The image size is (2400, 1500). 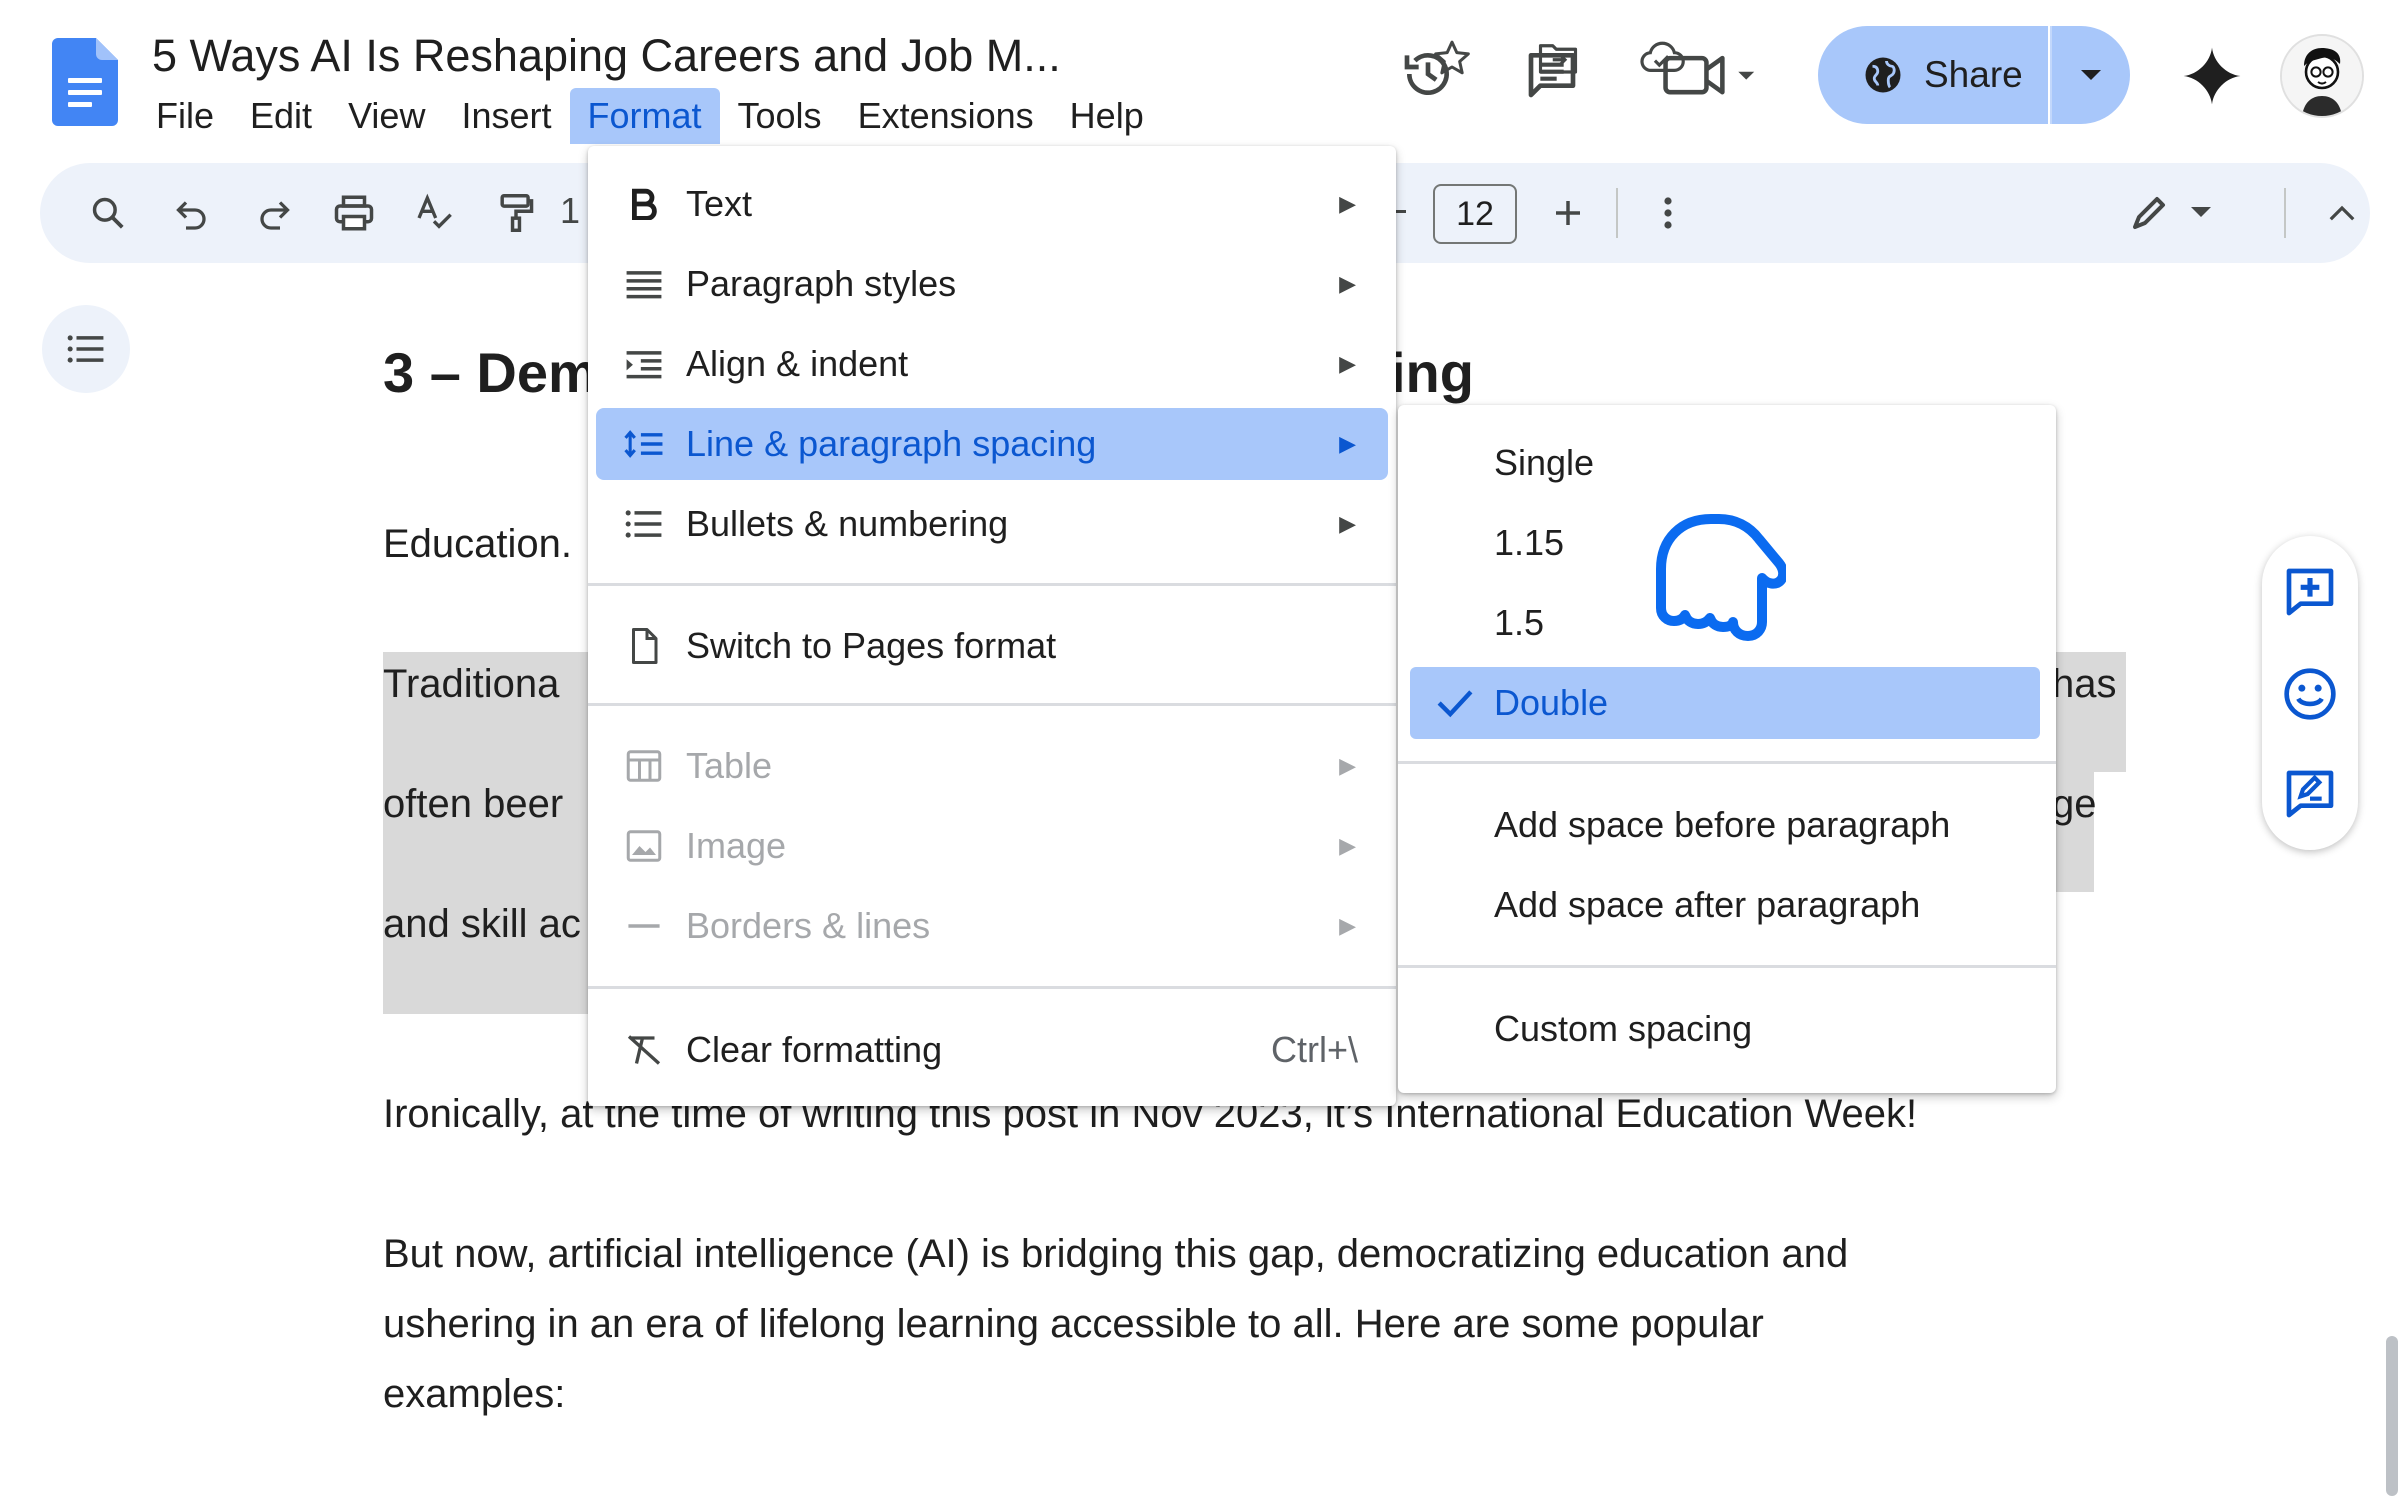 I want to click on caret-down-icon, so click(x=2091, y=75).